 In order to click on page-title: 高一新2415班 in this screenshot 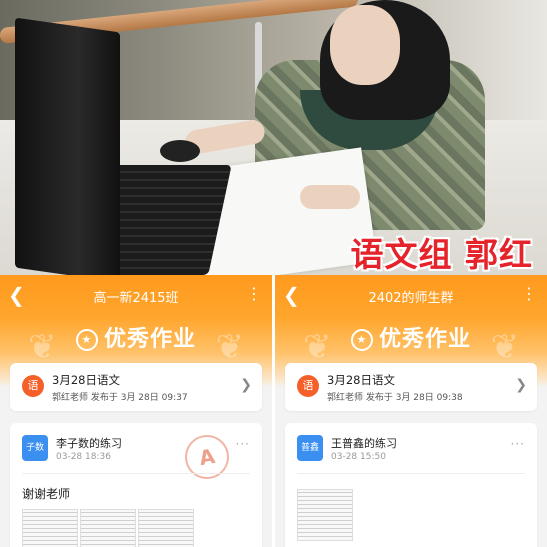, I will do `click(136, 298)`.